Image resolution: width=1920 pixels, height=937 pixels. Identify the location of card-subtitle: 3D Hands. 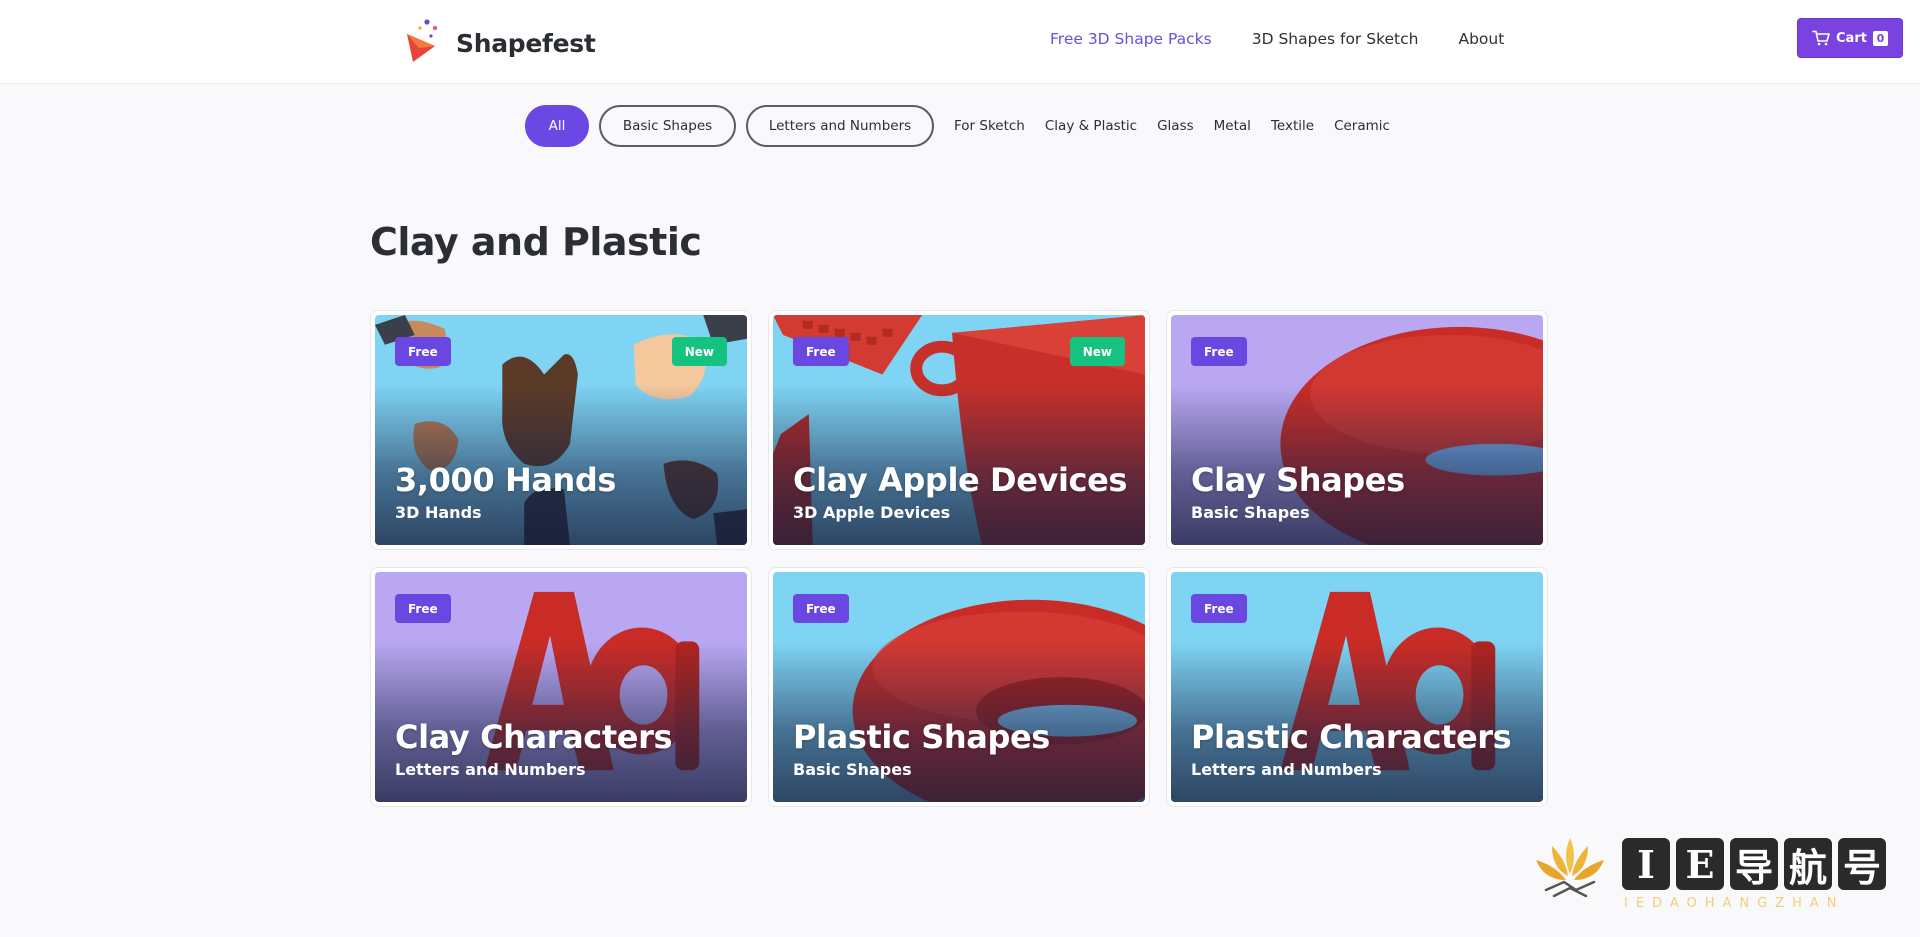
(438, 512).